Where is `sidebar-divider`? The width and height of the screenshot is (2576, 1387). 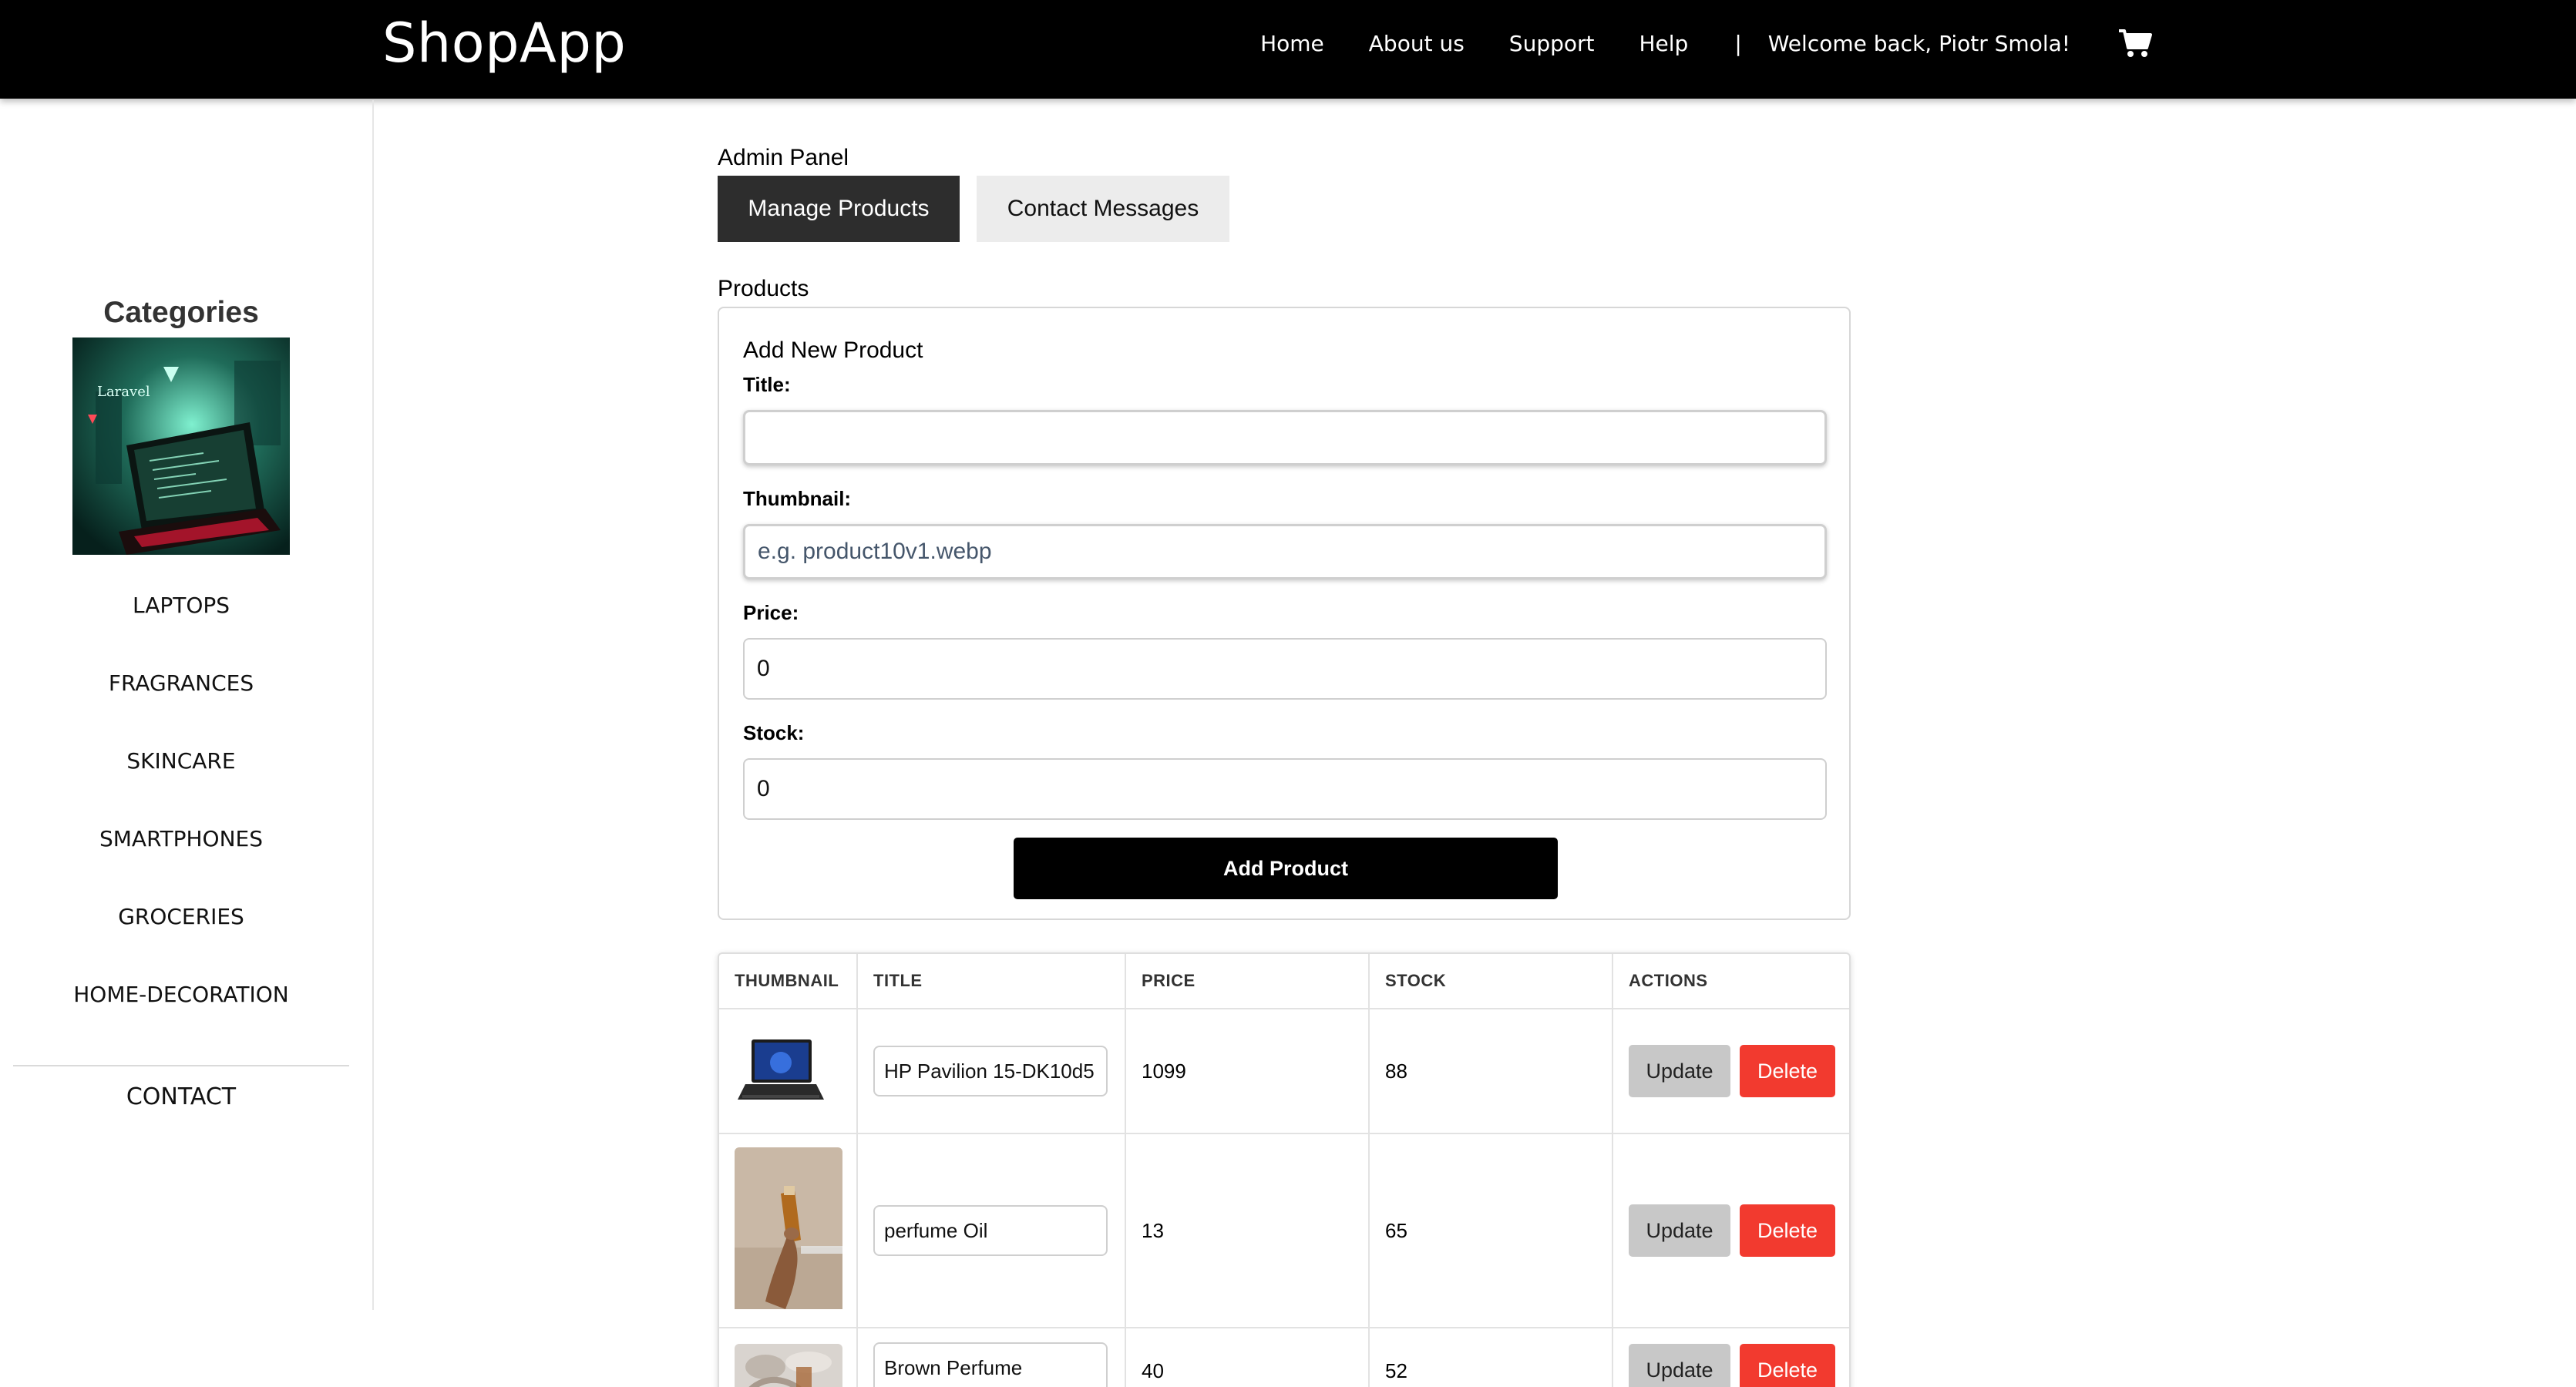
sidebar-divider is located at coordinates (181, 1065).